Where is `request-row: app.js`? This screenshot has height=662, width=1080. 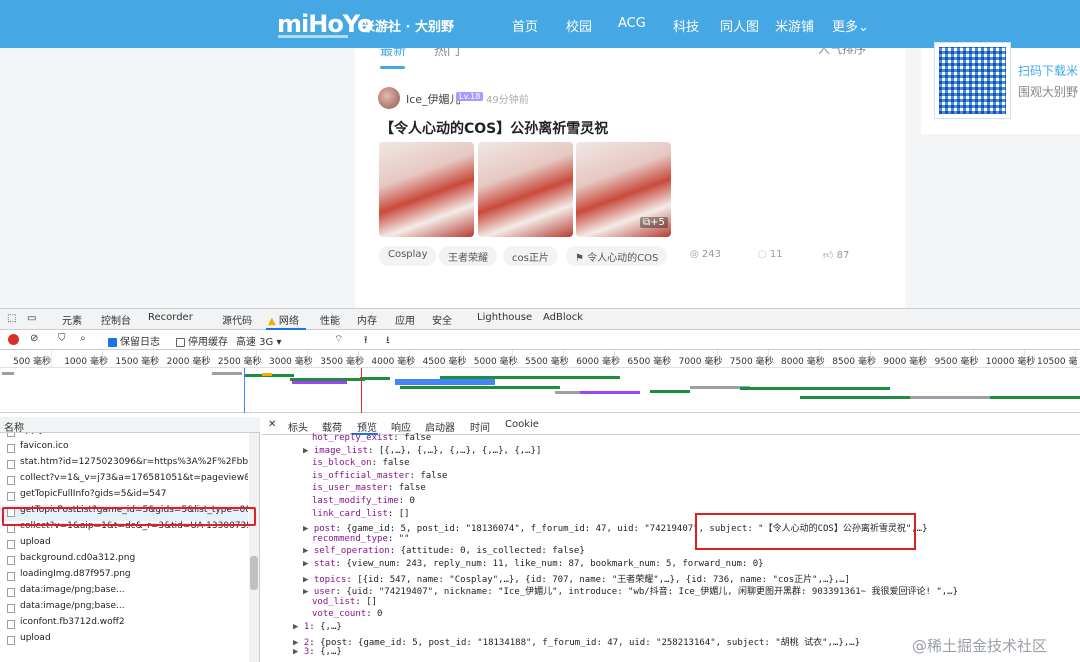 request-row: app.js is located at coordinates (124, 437).